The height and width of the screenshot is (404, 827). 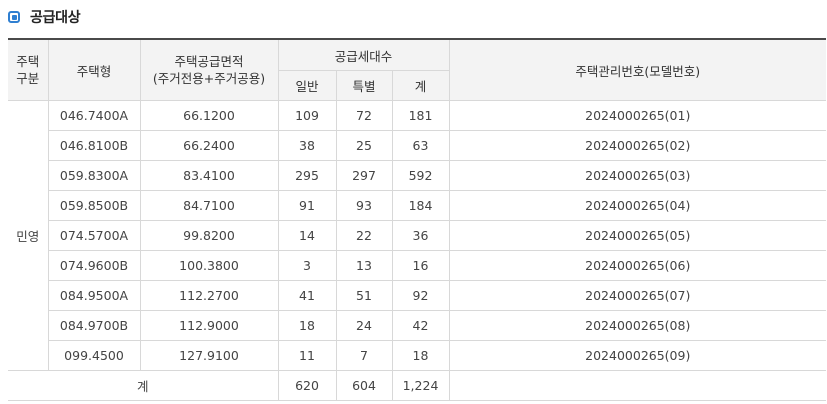 I want to click on cell-mgmt-number: 2024000265(02), so click(x=637, y=145).